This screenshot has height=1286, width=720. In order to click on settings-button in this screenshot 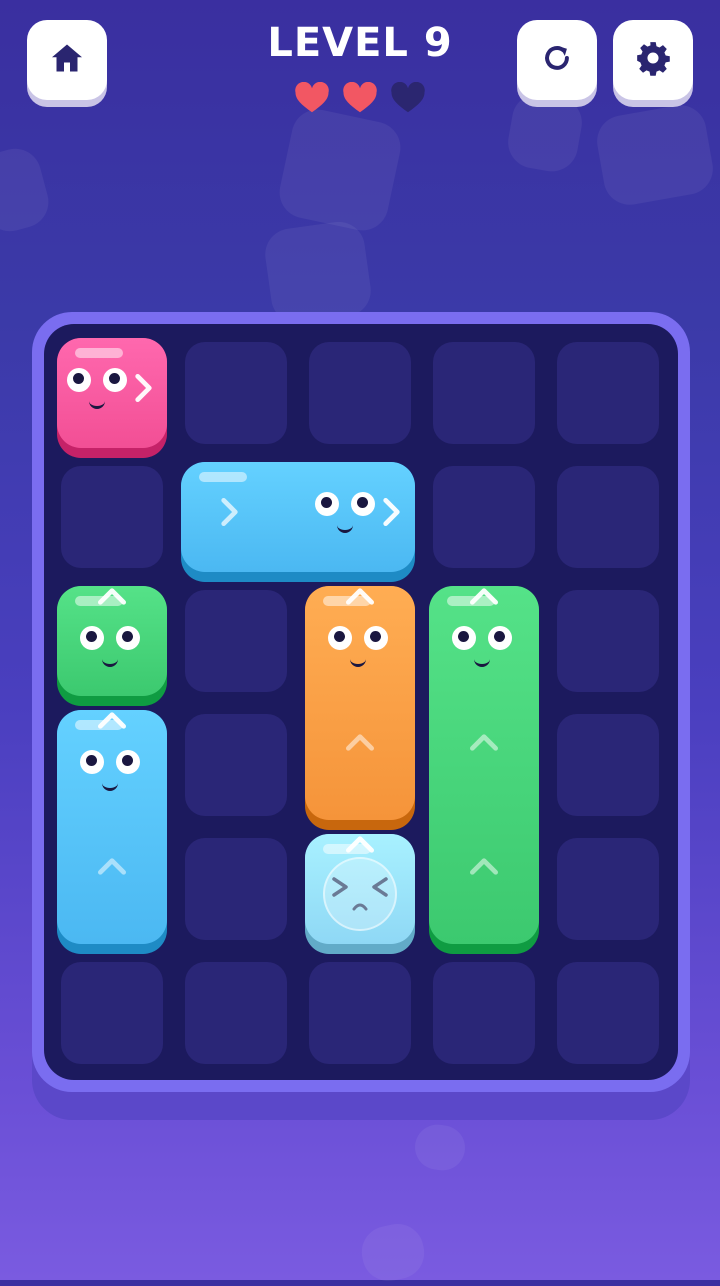, I will do `click(653, 60)`.